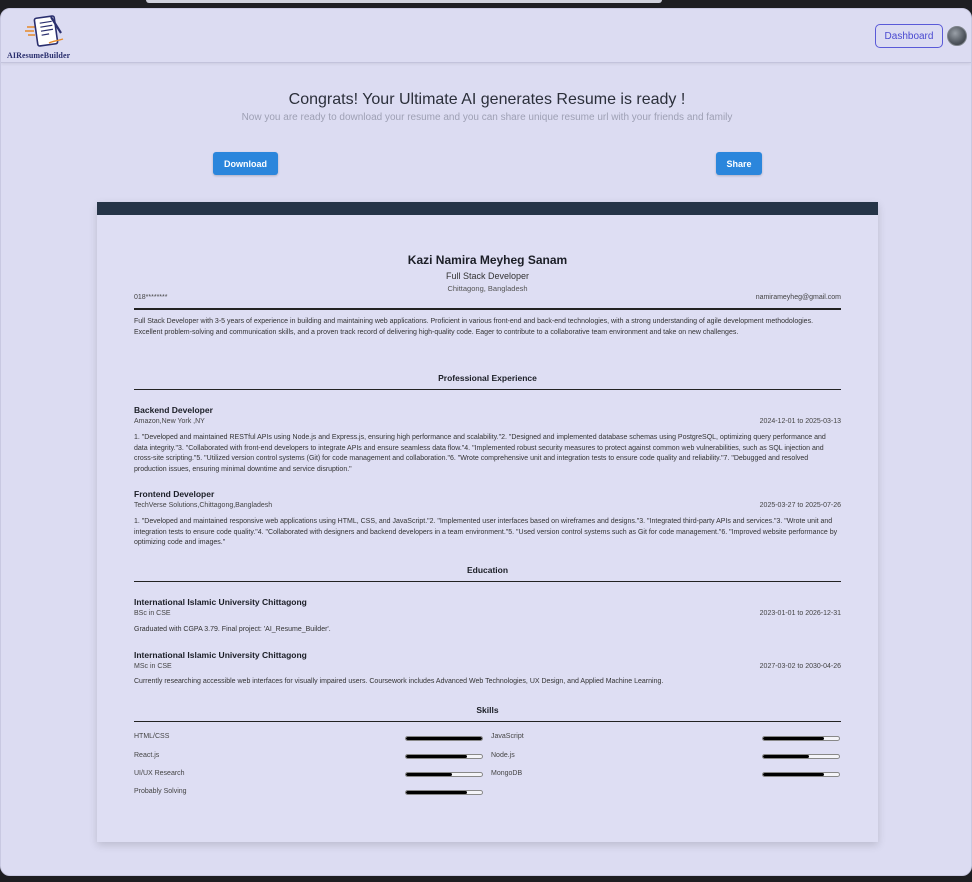 This screenshot has width=972, height=882. What do you see at coordinates (160, 791) in the screenshot?
I see `skill-name: Probably Solving` at bounding box center [160, 791].